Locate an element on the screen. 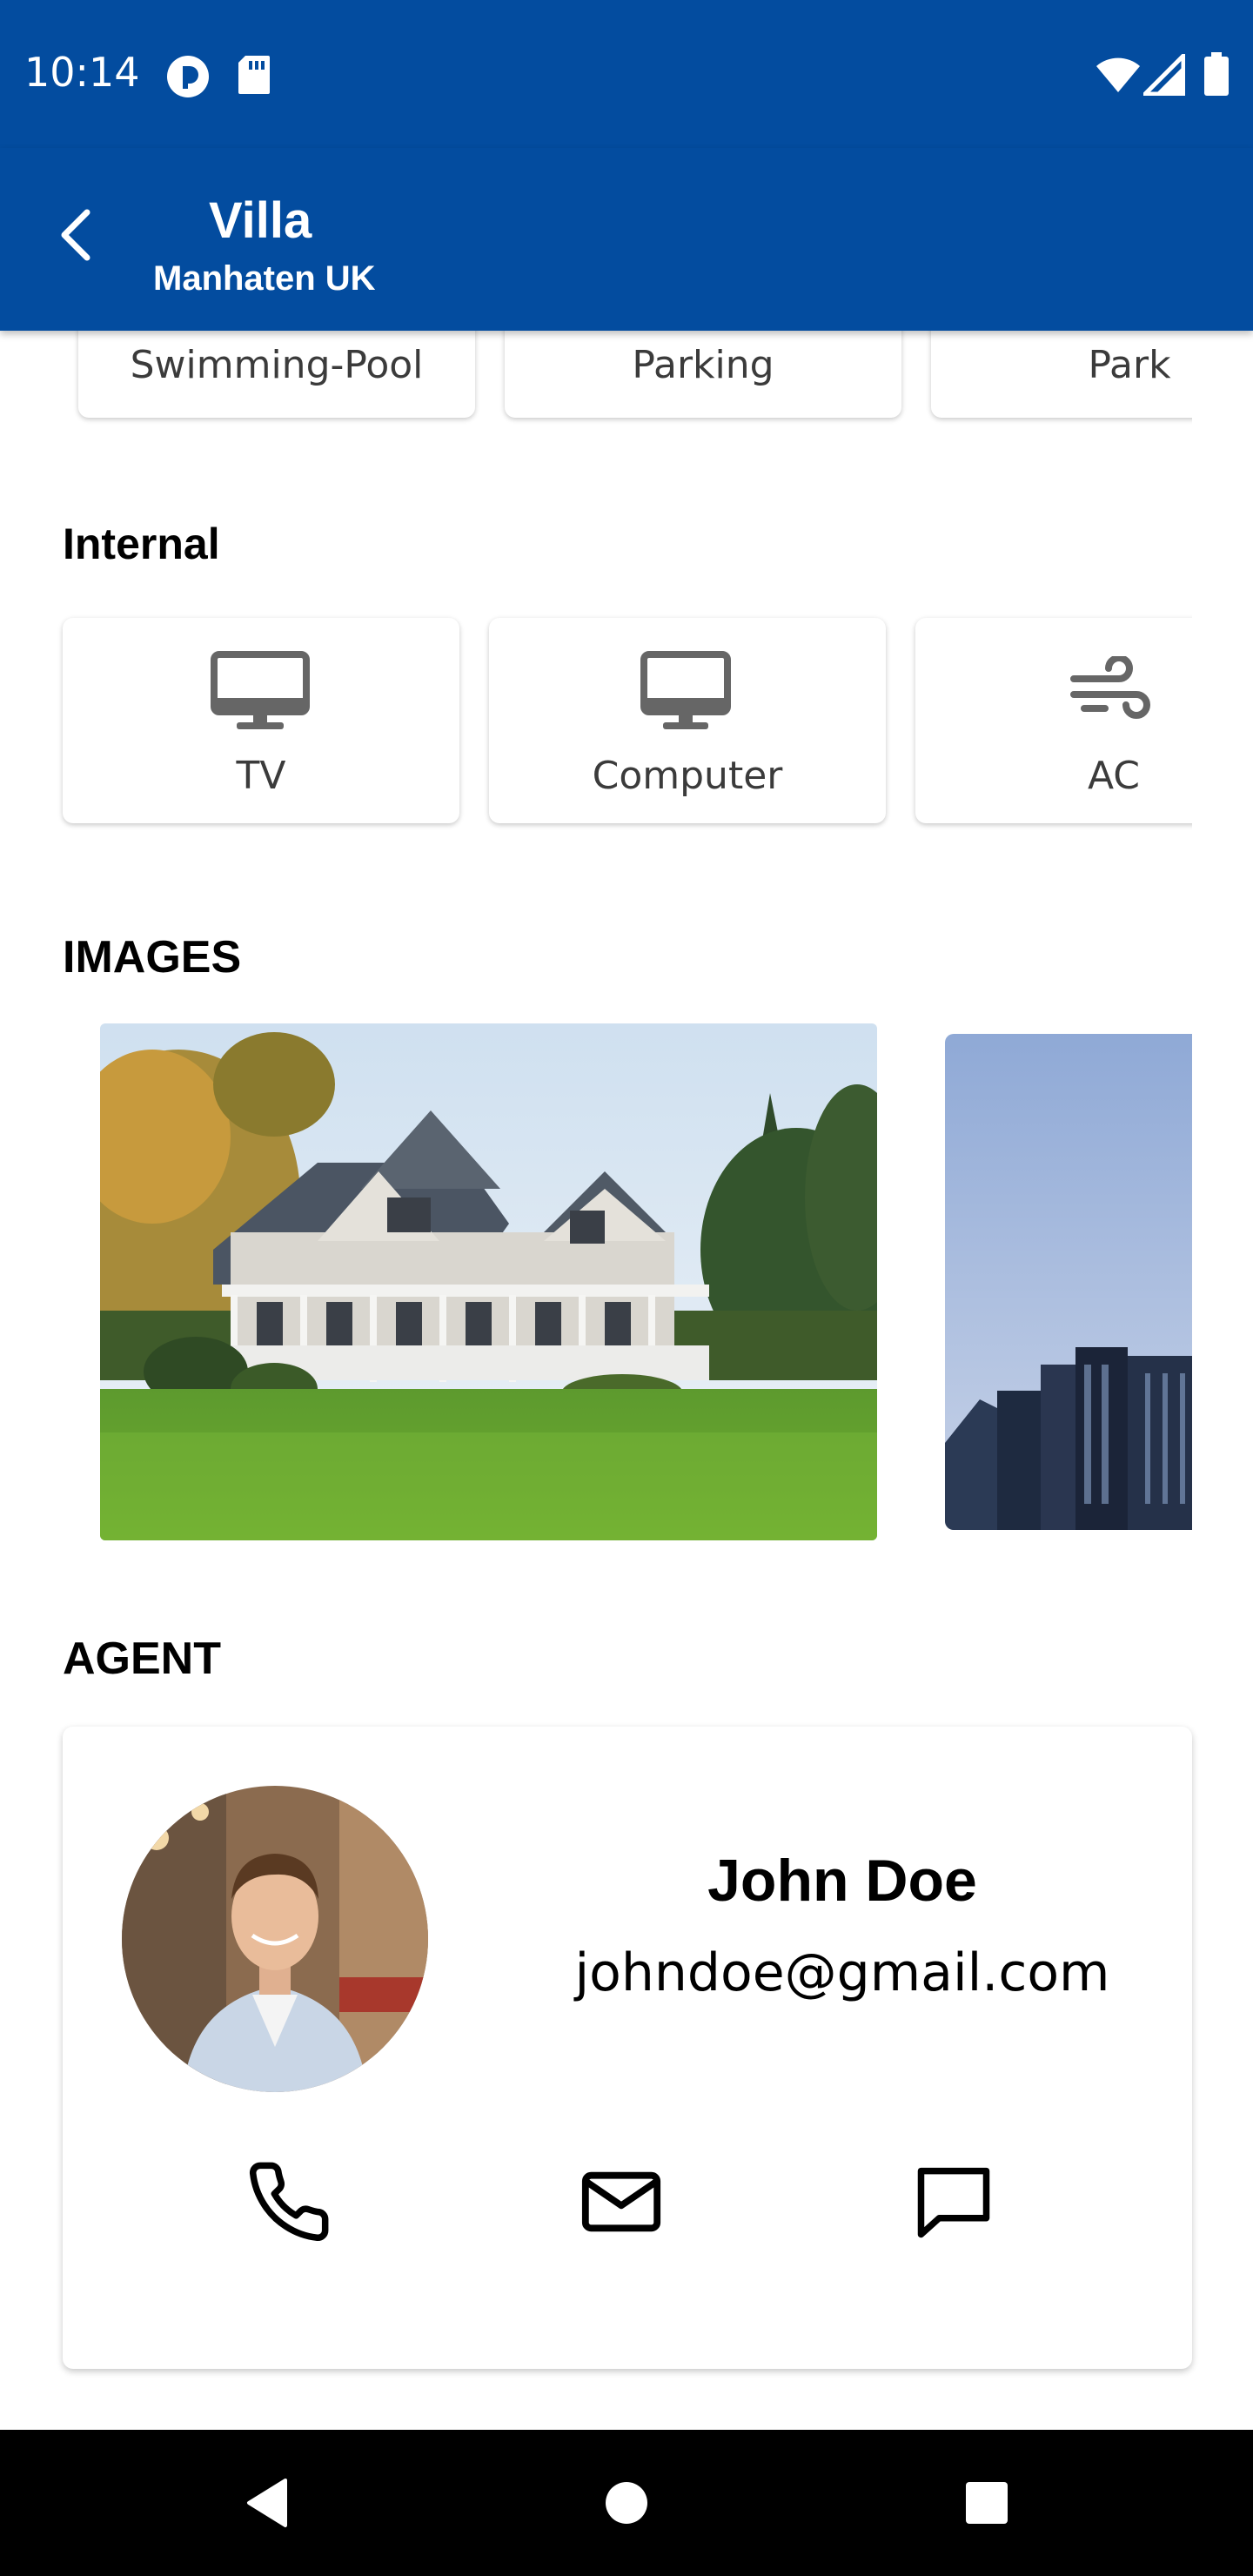  nav-recents-button is located at coordinates (986, 2503).